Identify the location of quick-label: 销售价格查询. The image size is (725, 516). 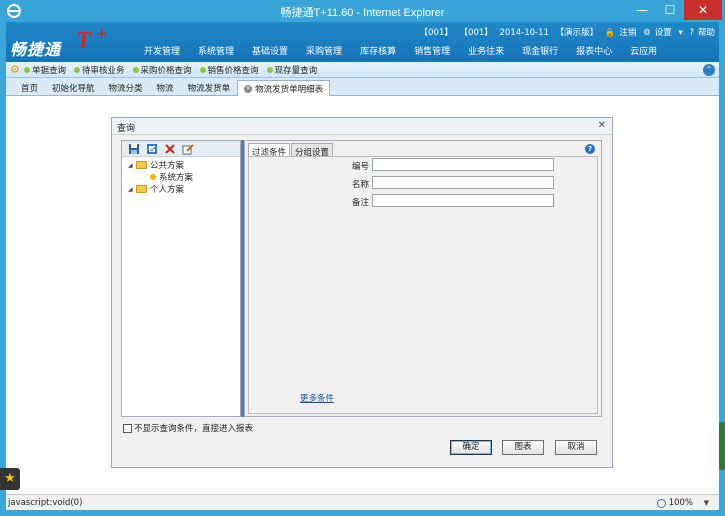
(233, 71).